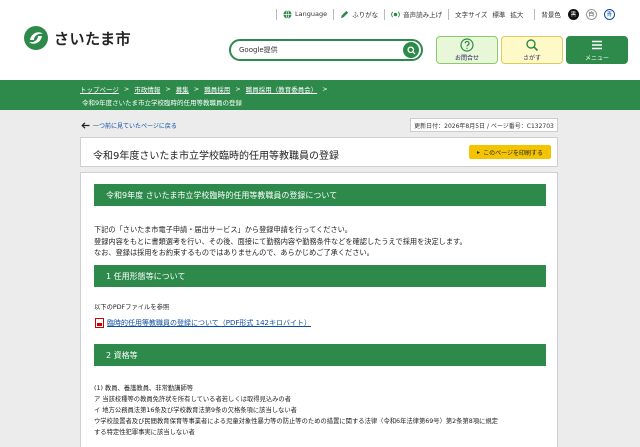 The image size is (640, 447). I want to click on search-input: Google提供, so click(258, 50).